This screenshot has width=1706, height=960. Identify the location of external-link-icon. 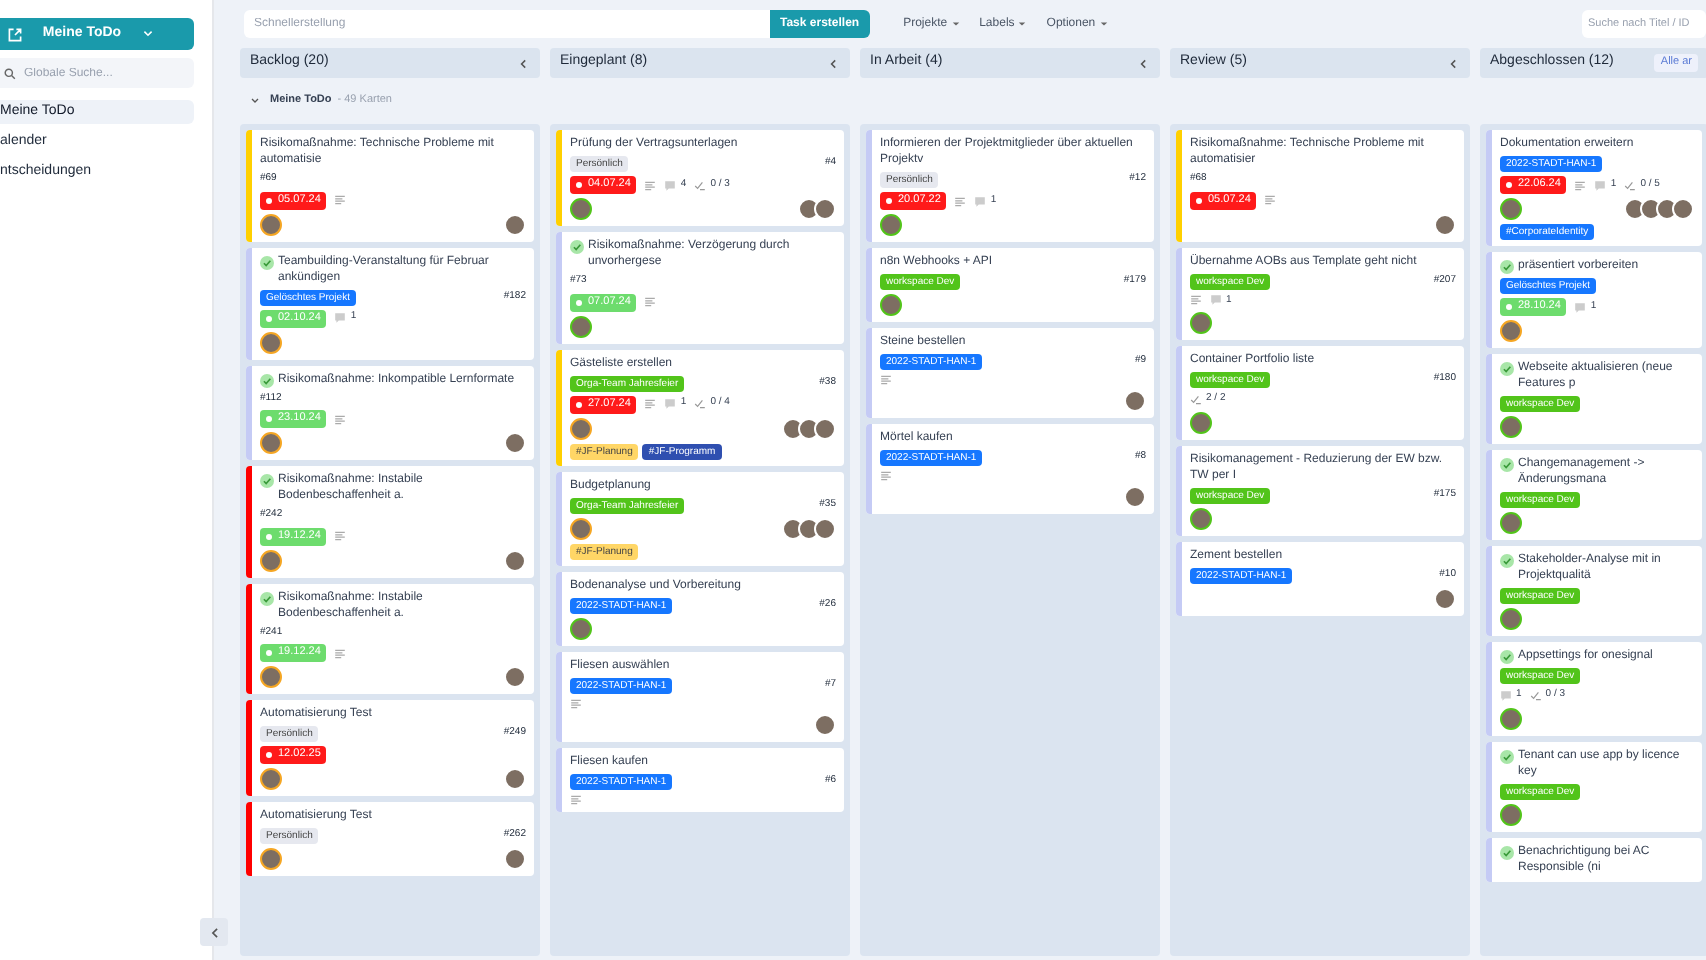
(15, 34).